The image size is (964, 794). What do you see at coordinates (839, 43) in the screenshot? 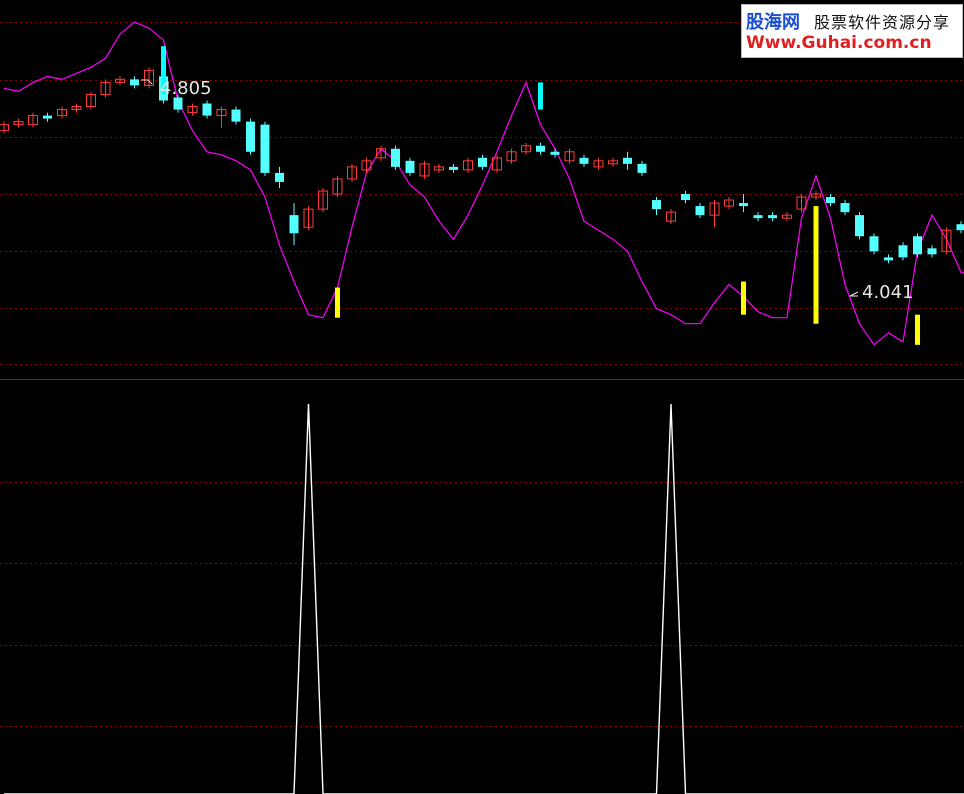
I see `watermark-url: Www.Guhai.com.cn` at bounding box center [839, 43].